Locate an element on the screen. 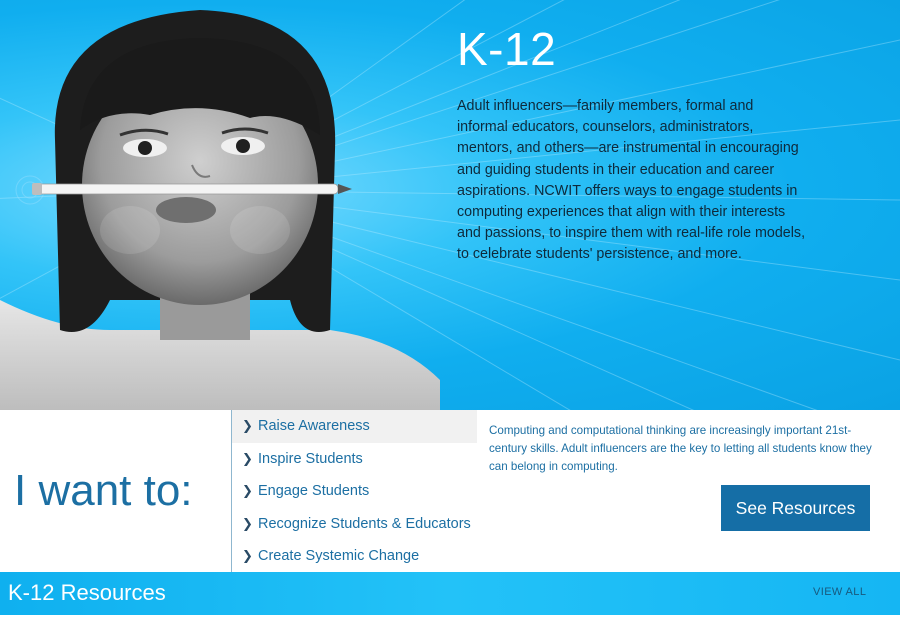 The image size is (900, 620). i-want-to-heading: I want to: is located at coordinates (103, 490).